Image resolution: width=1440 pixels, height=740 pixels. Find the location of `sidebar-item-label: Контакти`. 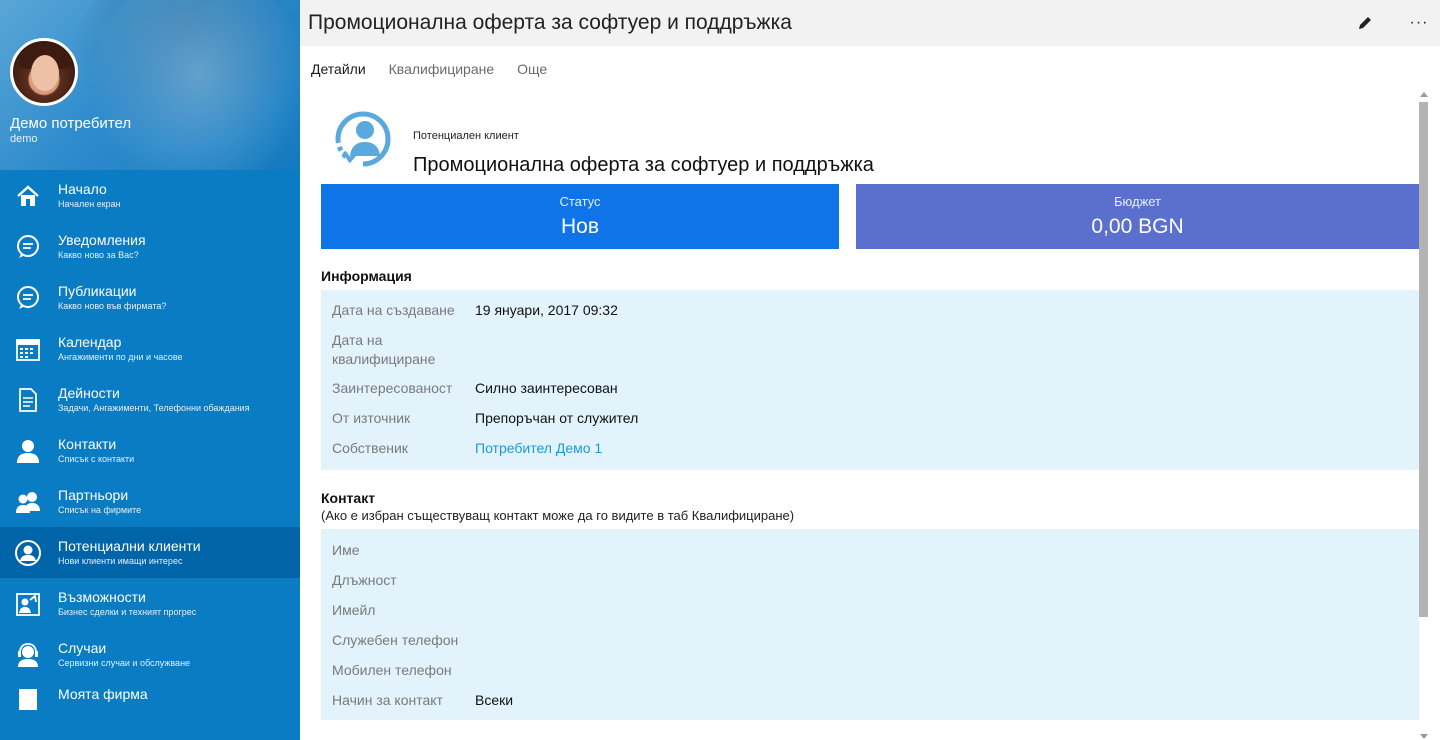

sidebar-item-label: Контакти is located at coordinates (87, 444).